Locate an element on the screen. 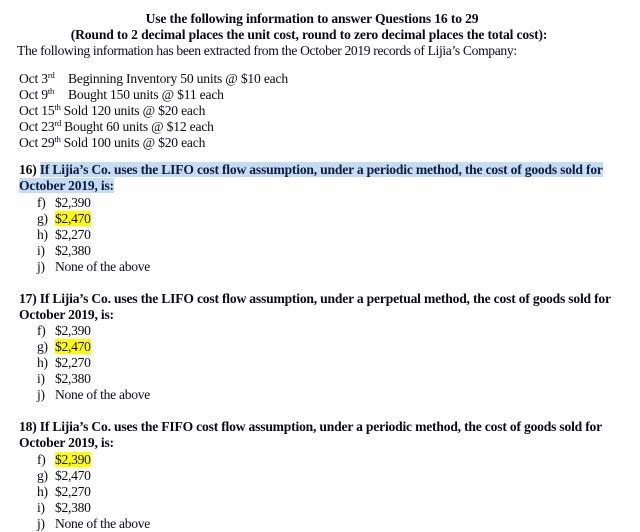  record-row: Oct 15th Sold 120 units @ $20 each is located at coordinates (153, 111).